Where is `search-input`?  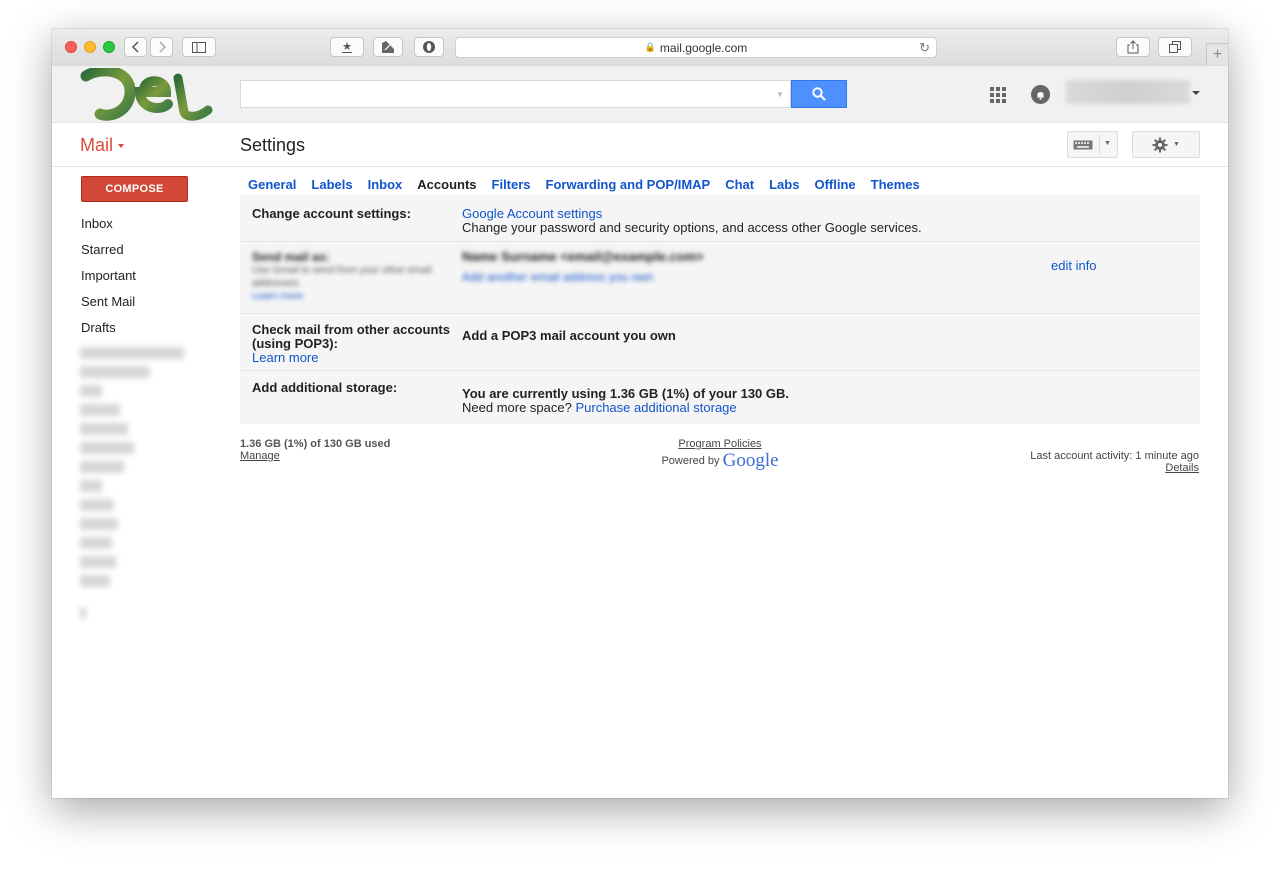
search-input is located at coordinates (507, 95).